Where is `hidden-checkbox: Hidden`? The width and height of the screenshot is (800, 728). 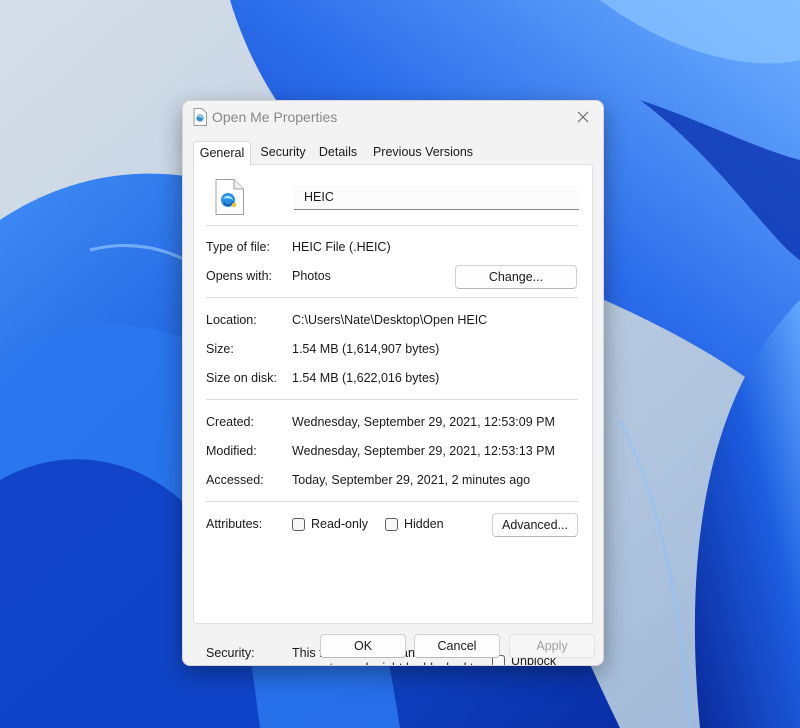
hidden-checkbox: Hidden is located at coordinates (414, 524).